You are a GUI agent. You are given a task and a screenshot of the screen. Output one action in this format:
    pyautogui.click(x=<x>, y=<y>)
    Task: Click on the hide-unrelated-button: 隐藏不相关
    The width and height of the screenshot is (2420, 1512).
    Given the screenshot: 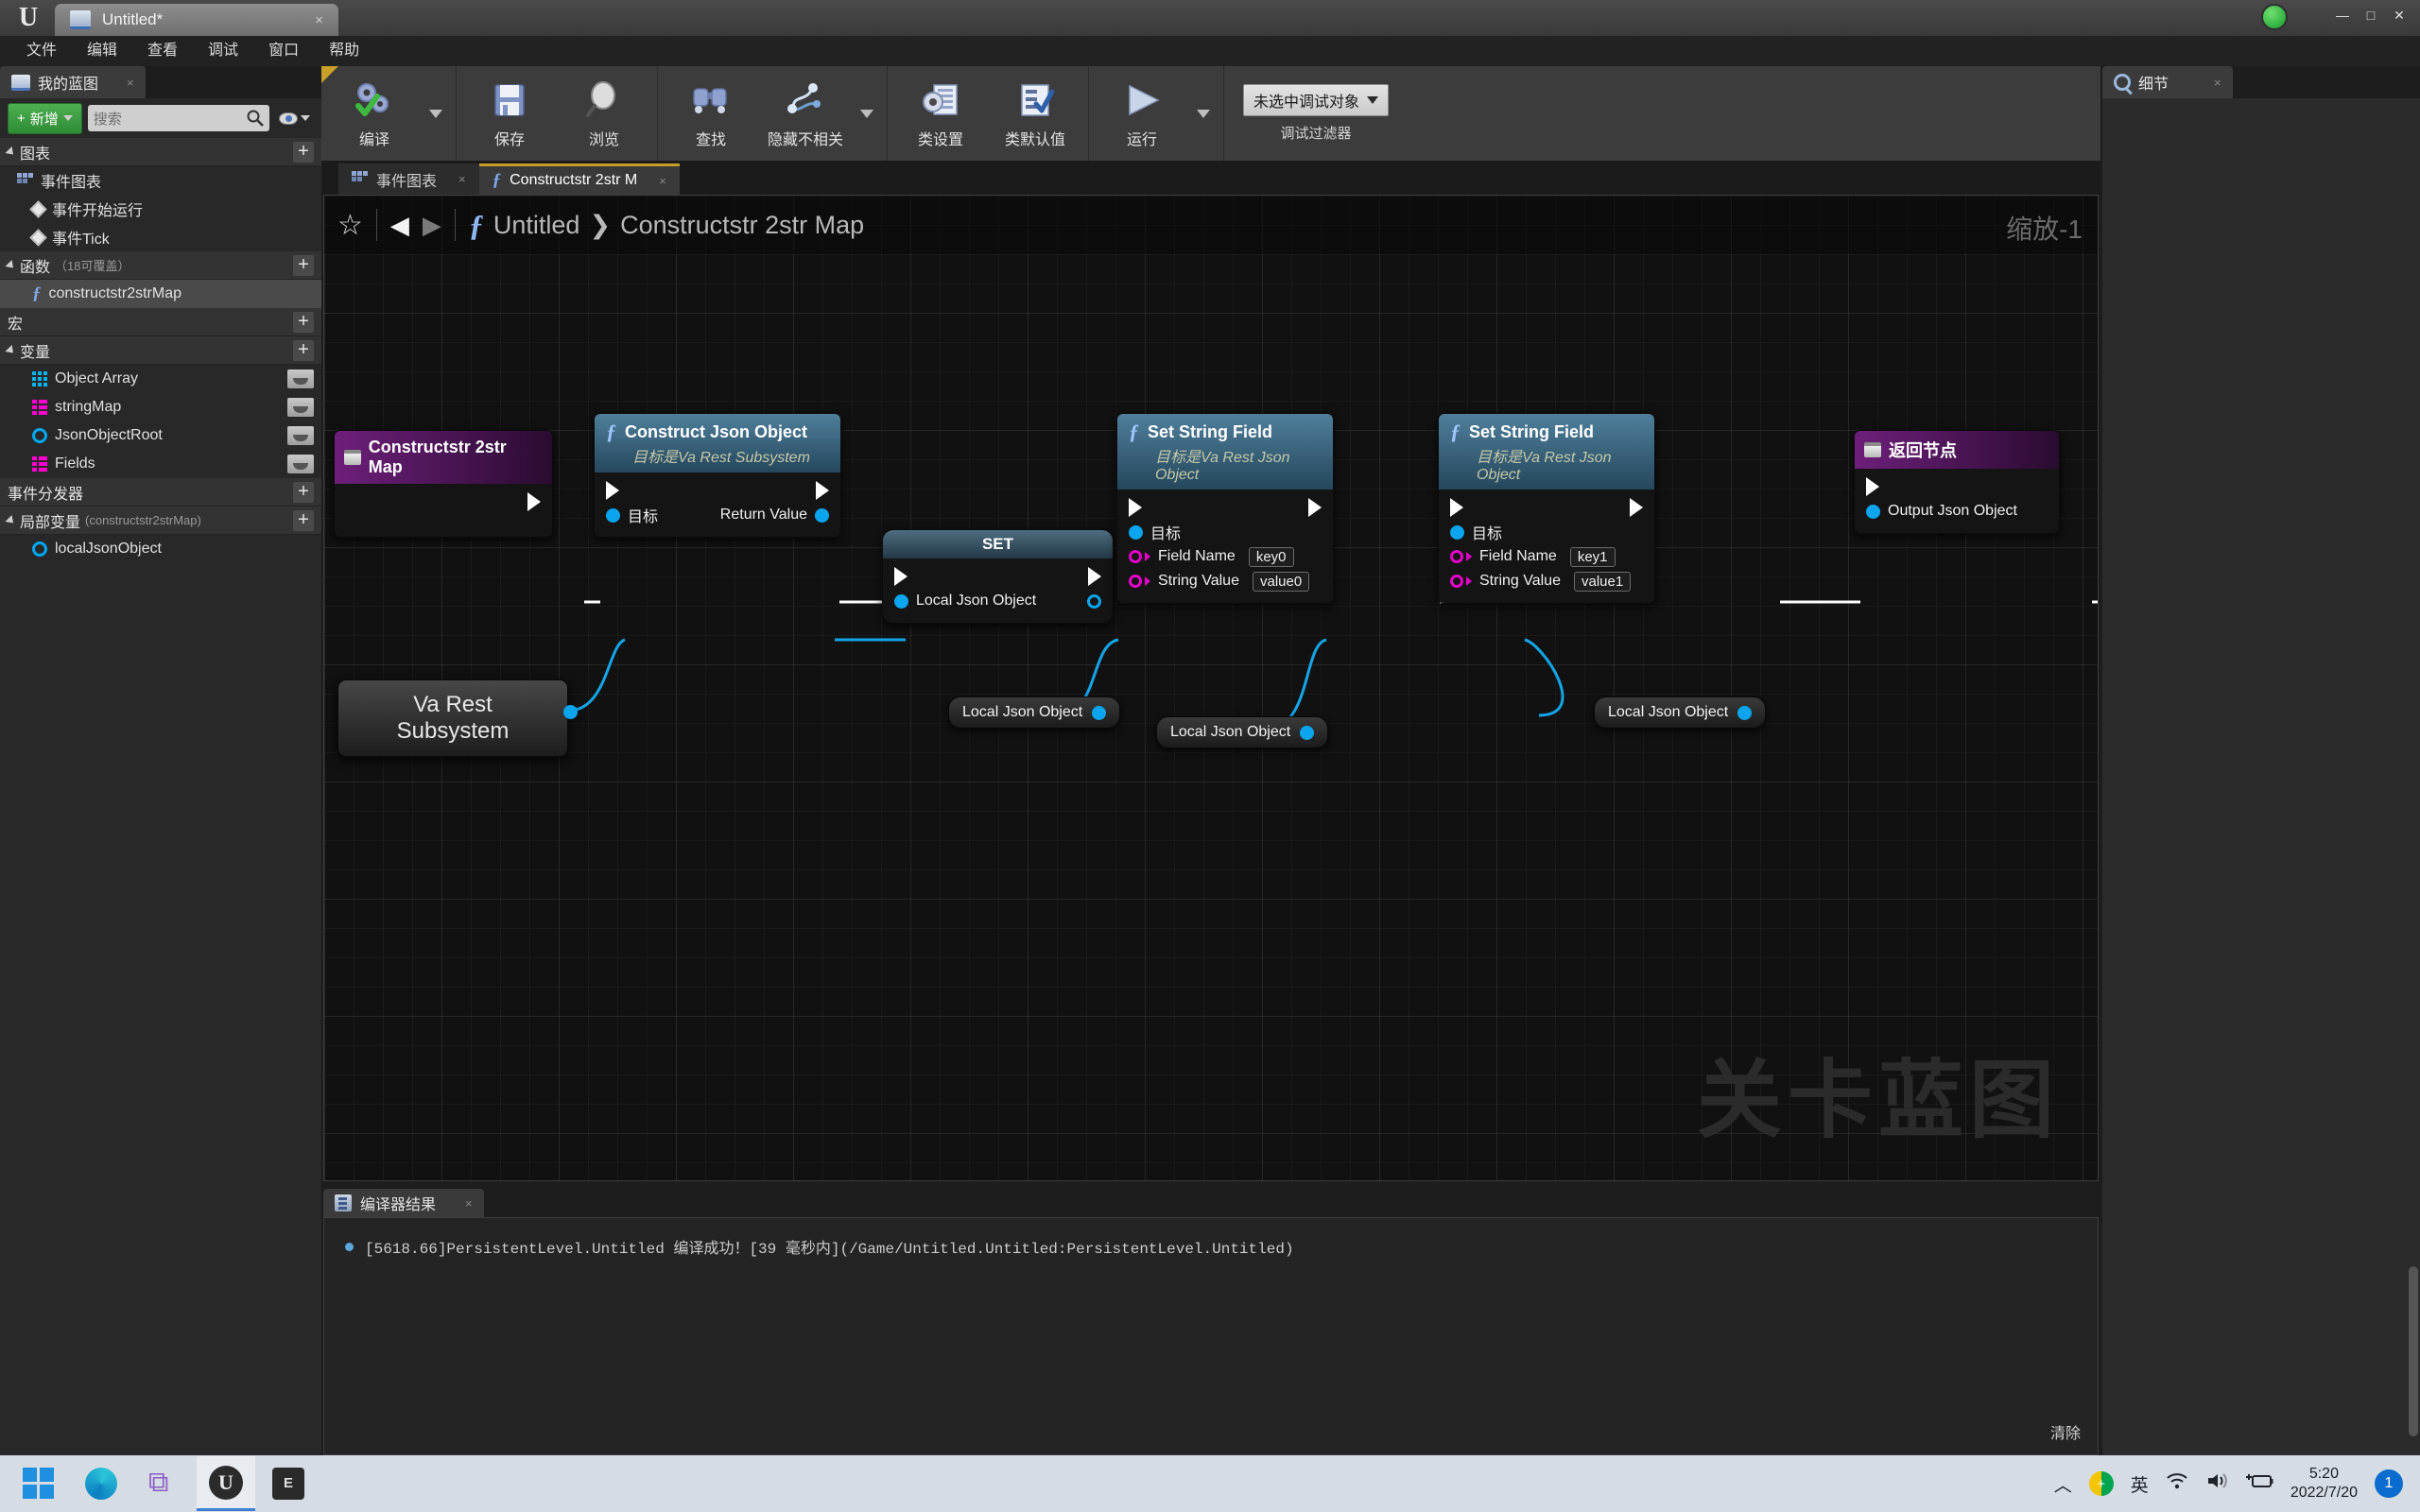 What is the action you would take?
    pyautogui.click(x=806, y=113)
    